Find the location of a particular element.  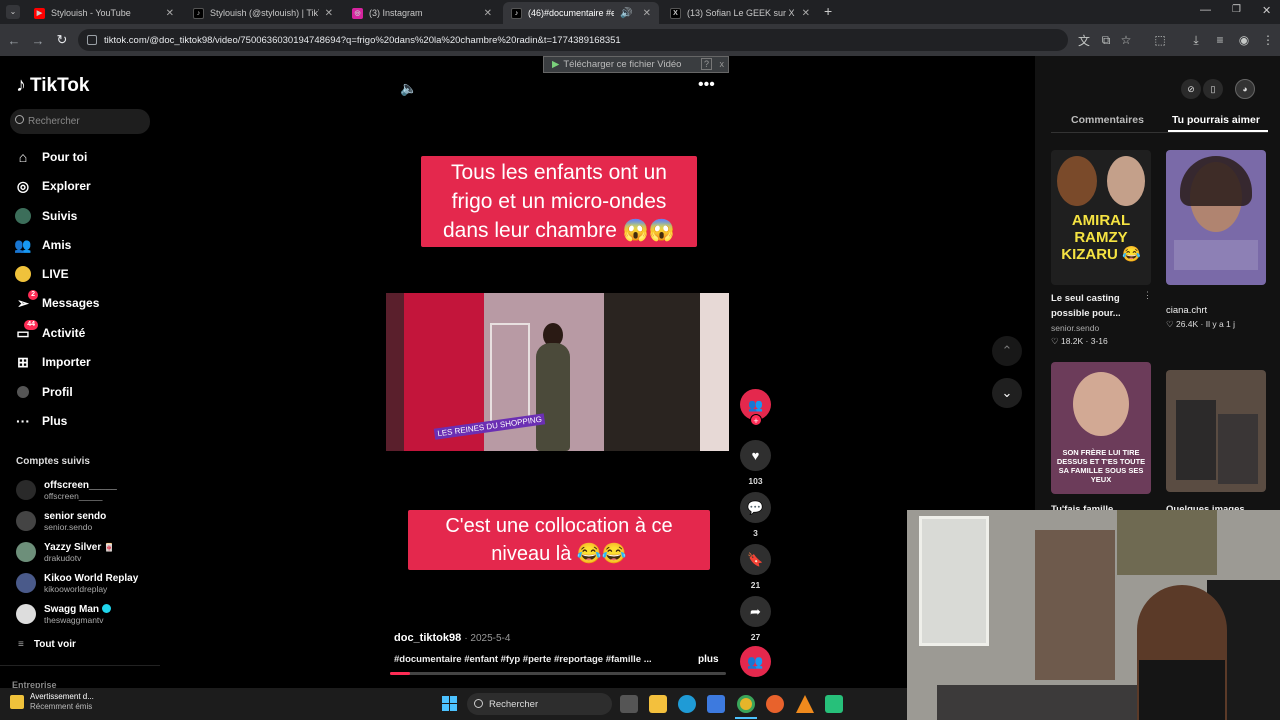

nav-item-pour-toi: ⌂ Pour toi is located at coordinates (51, 157).